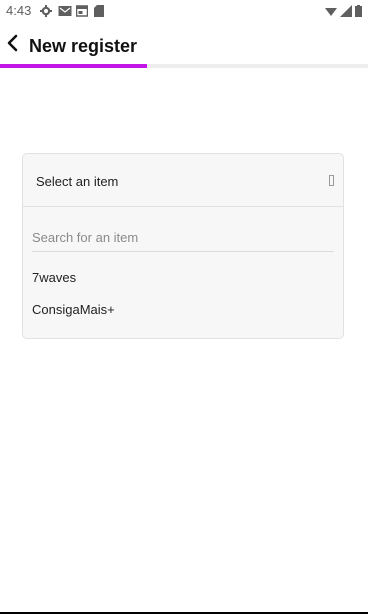  I want to click on back-button, so click(13, 43).